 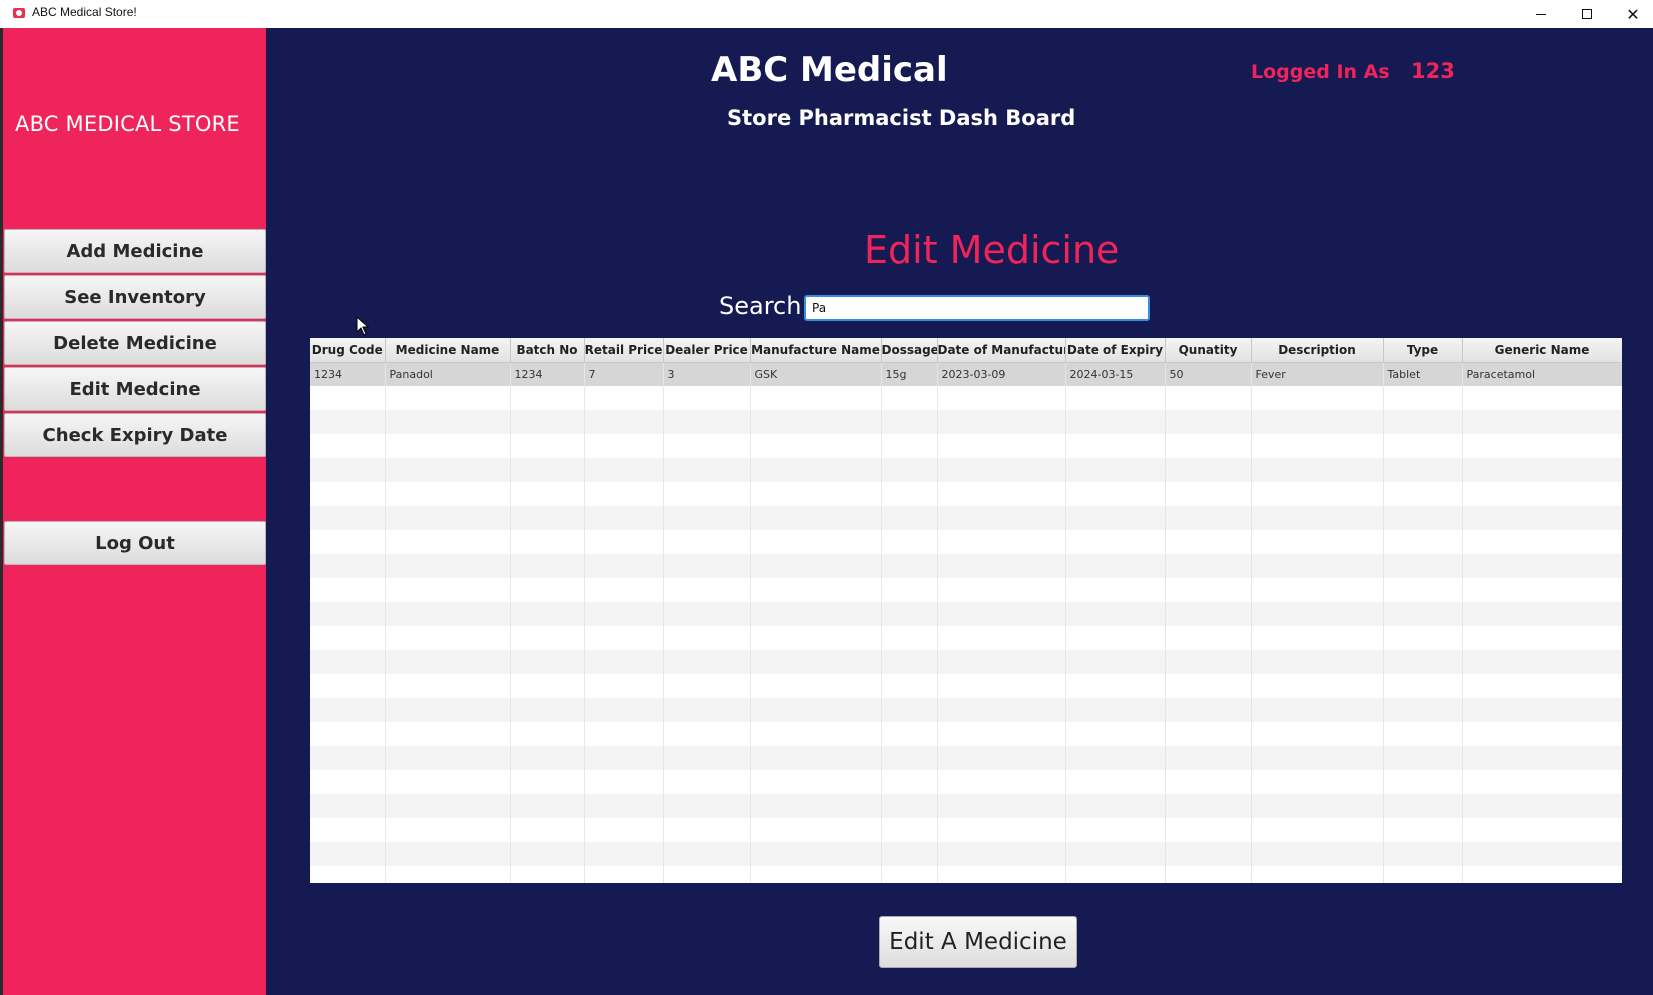 What do you see at coordinates (135, 435) in the screenshot?
I see `check-expiry-date-button: Check Expiry Date` at bounding box center [135, 435].